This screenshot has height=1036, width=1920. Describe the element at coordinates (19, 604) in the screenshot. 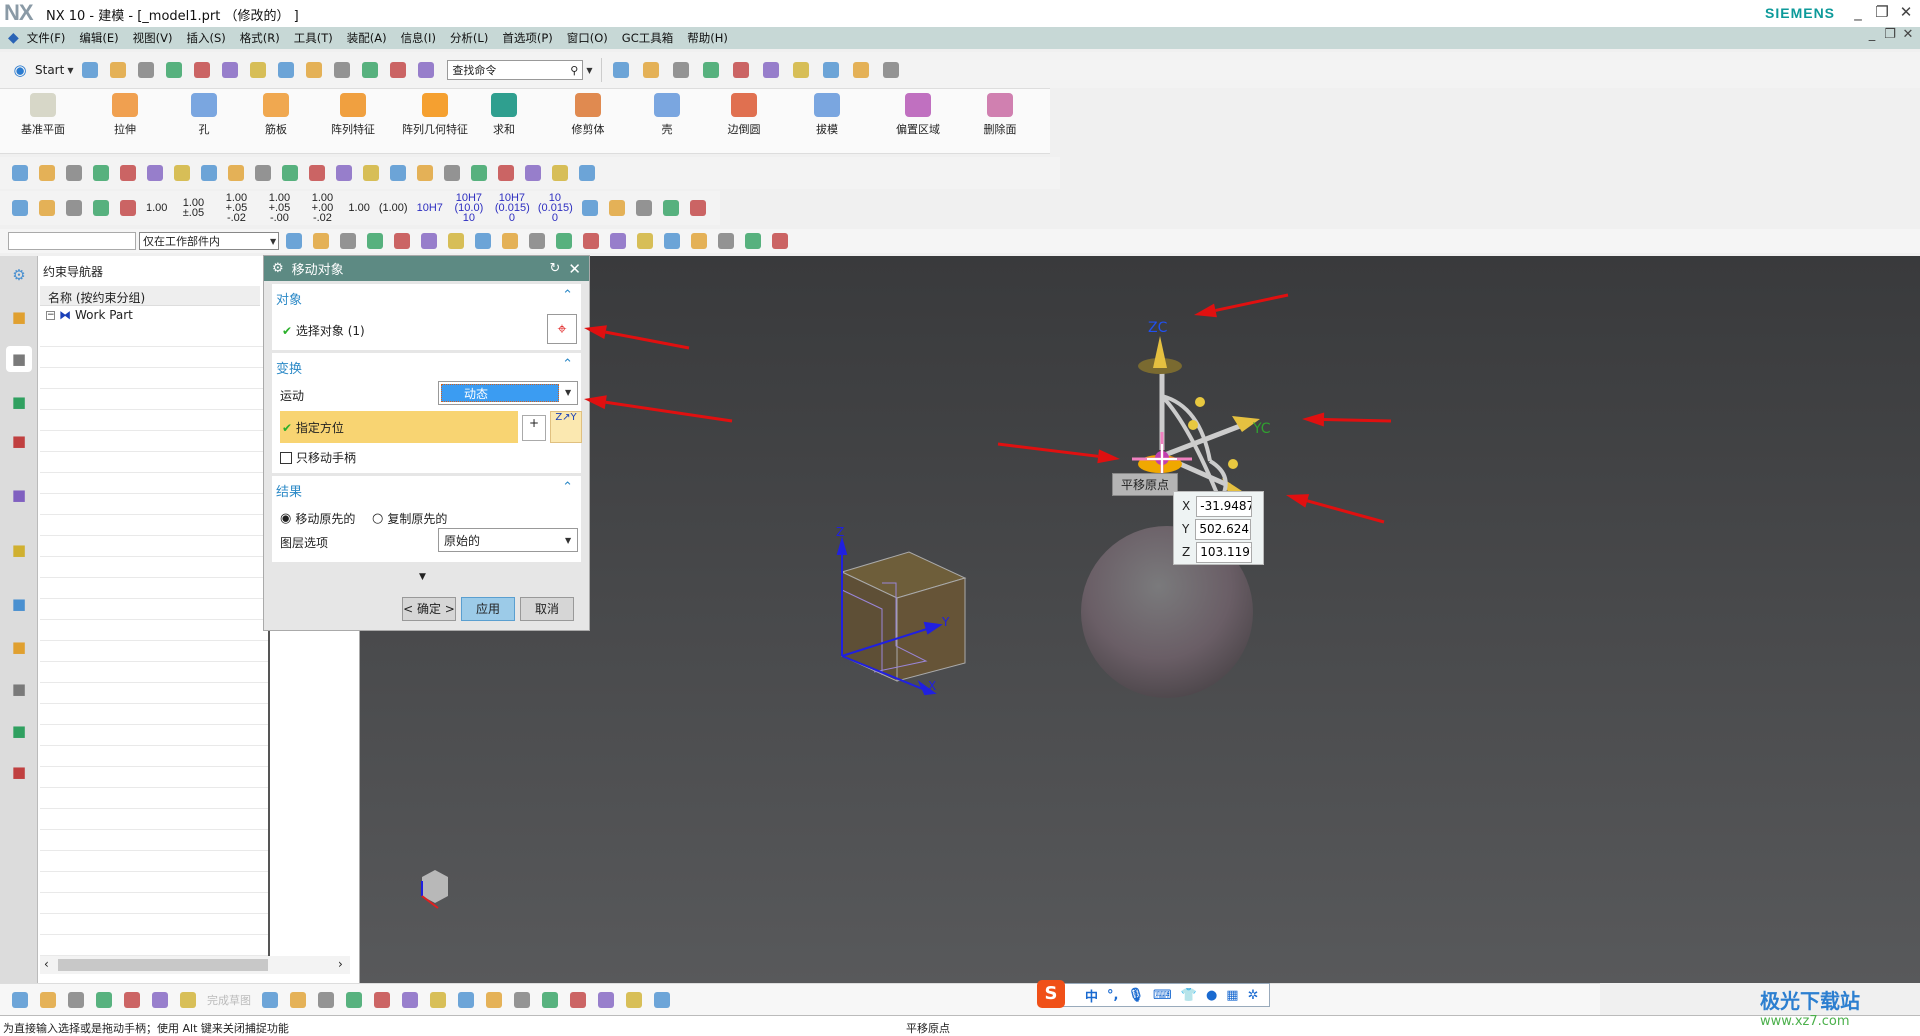

I see `history-icon: ■` at that location.